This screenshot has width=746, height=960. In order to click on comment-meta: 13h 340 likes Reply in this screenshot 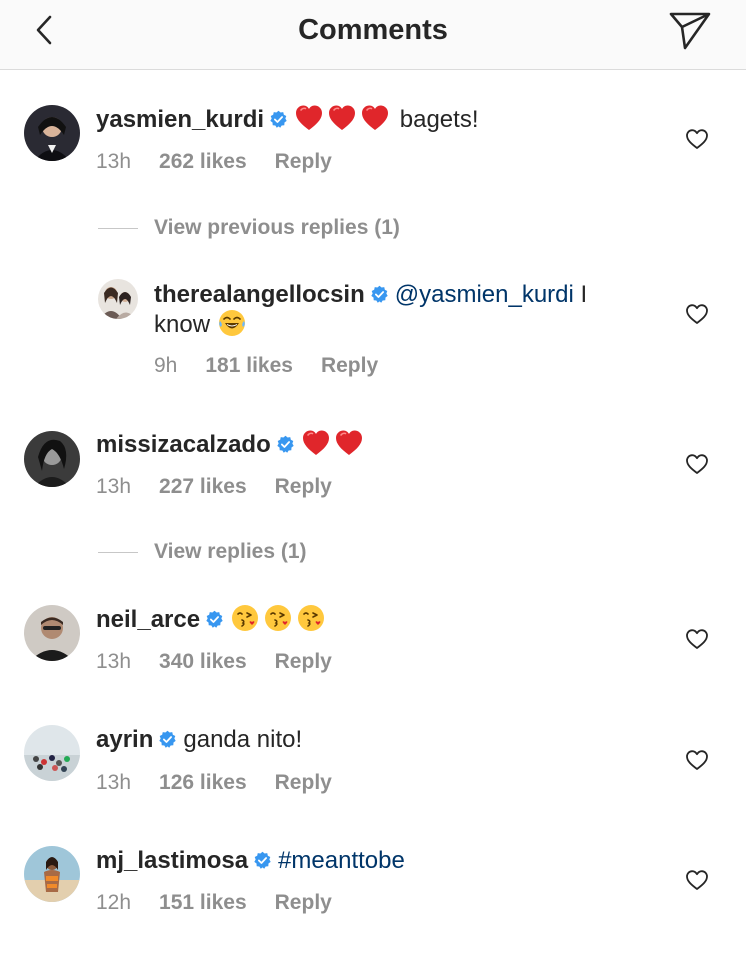, I will do `click(228, 662)`.